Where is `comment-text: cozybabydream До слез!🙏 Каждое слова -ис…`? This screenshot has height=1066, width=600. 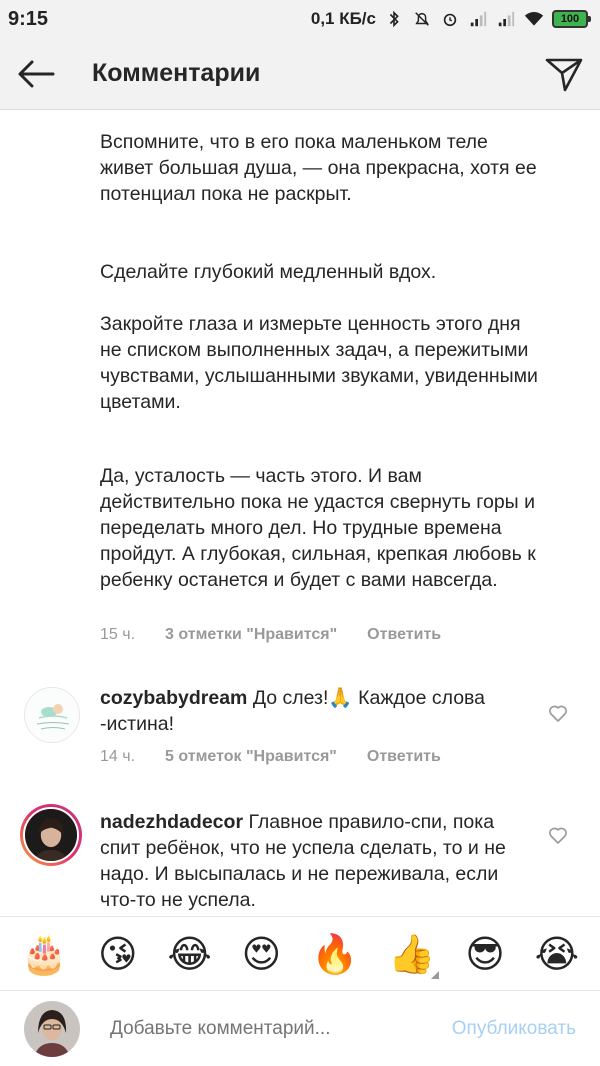 comment-text: cozybabydream До слез!🙏 Каждое слова -ис… is located at coordinates (315, 711).